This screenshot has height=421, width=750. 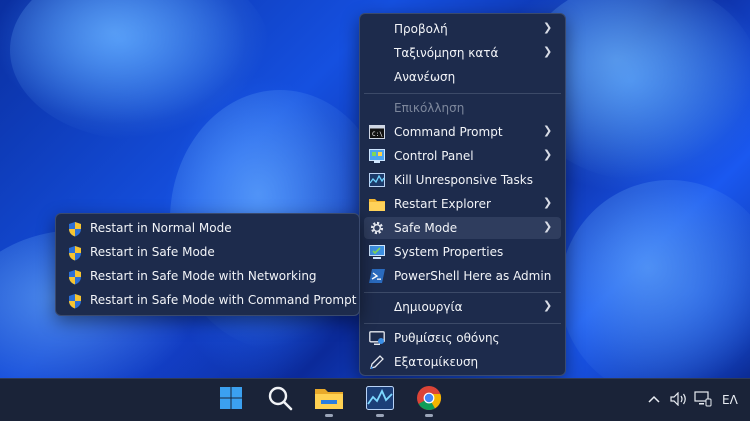 I want to click on input-language-indicator: ΕΛ, so click(x=730, y=400).